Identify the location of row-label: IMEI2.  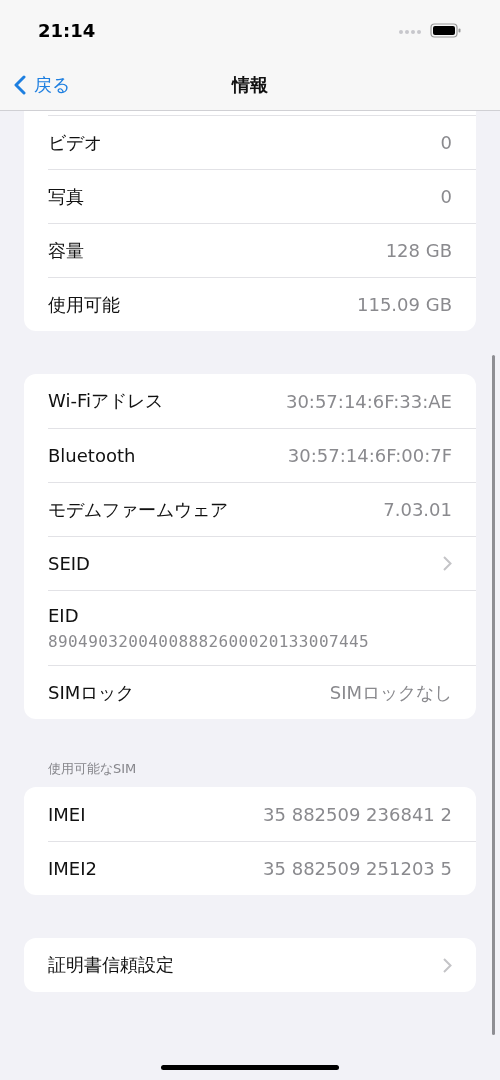
(72, 868).